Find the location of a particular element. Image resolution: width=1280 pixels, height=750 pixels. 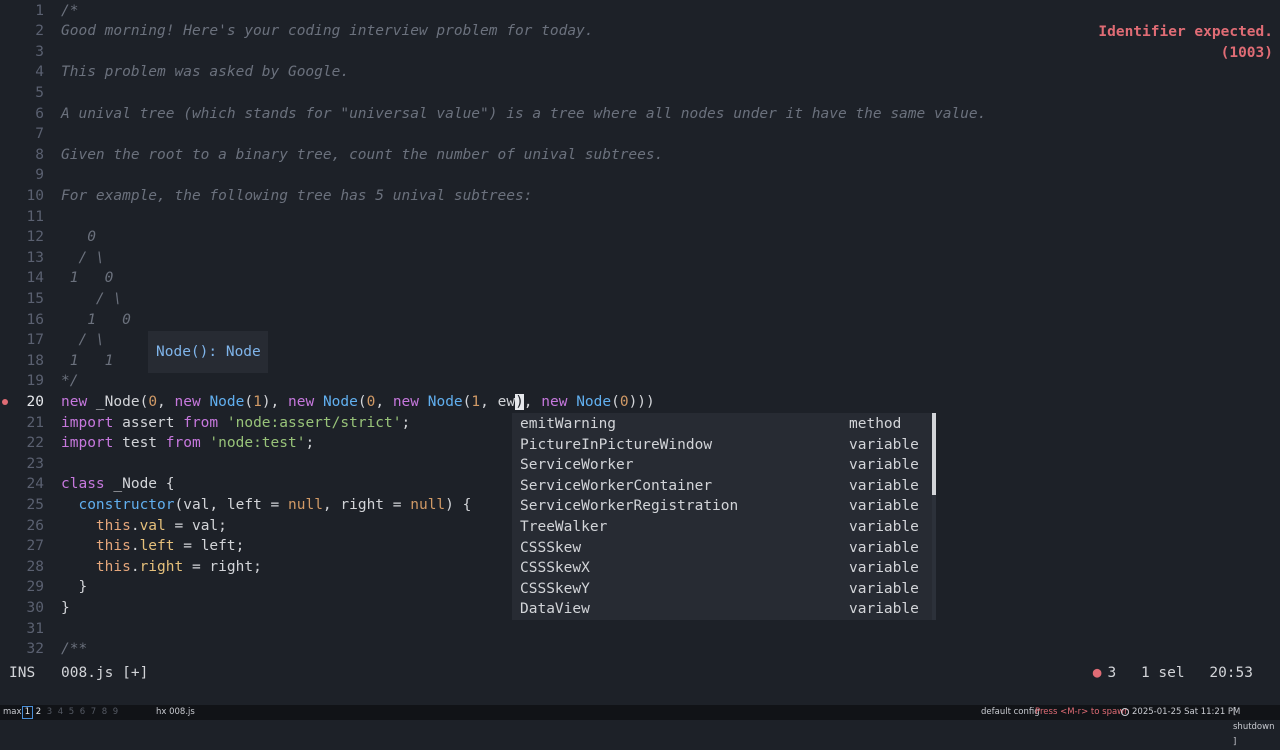

line-number: 23 is located at coordinates (35, 463).